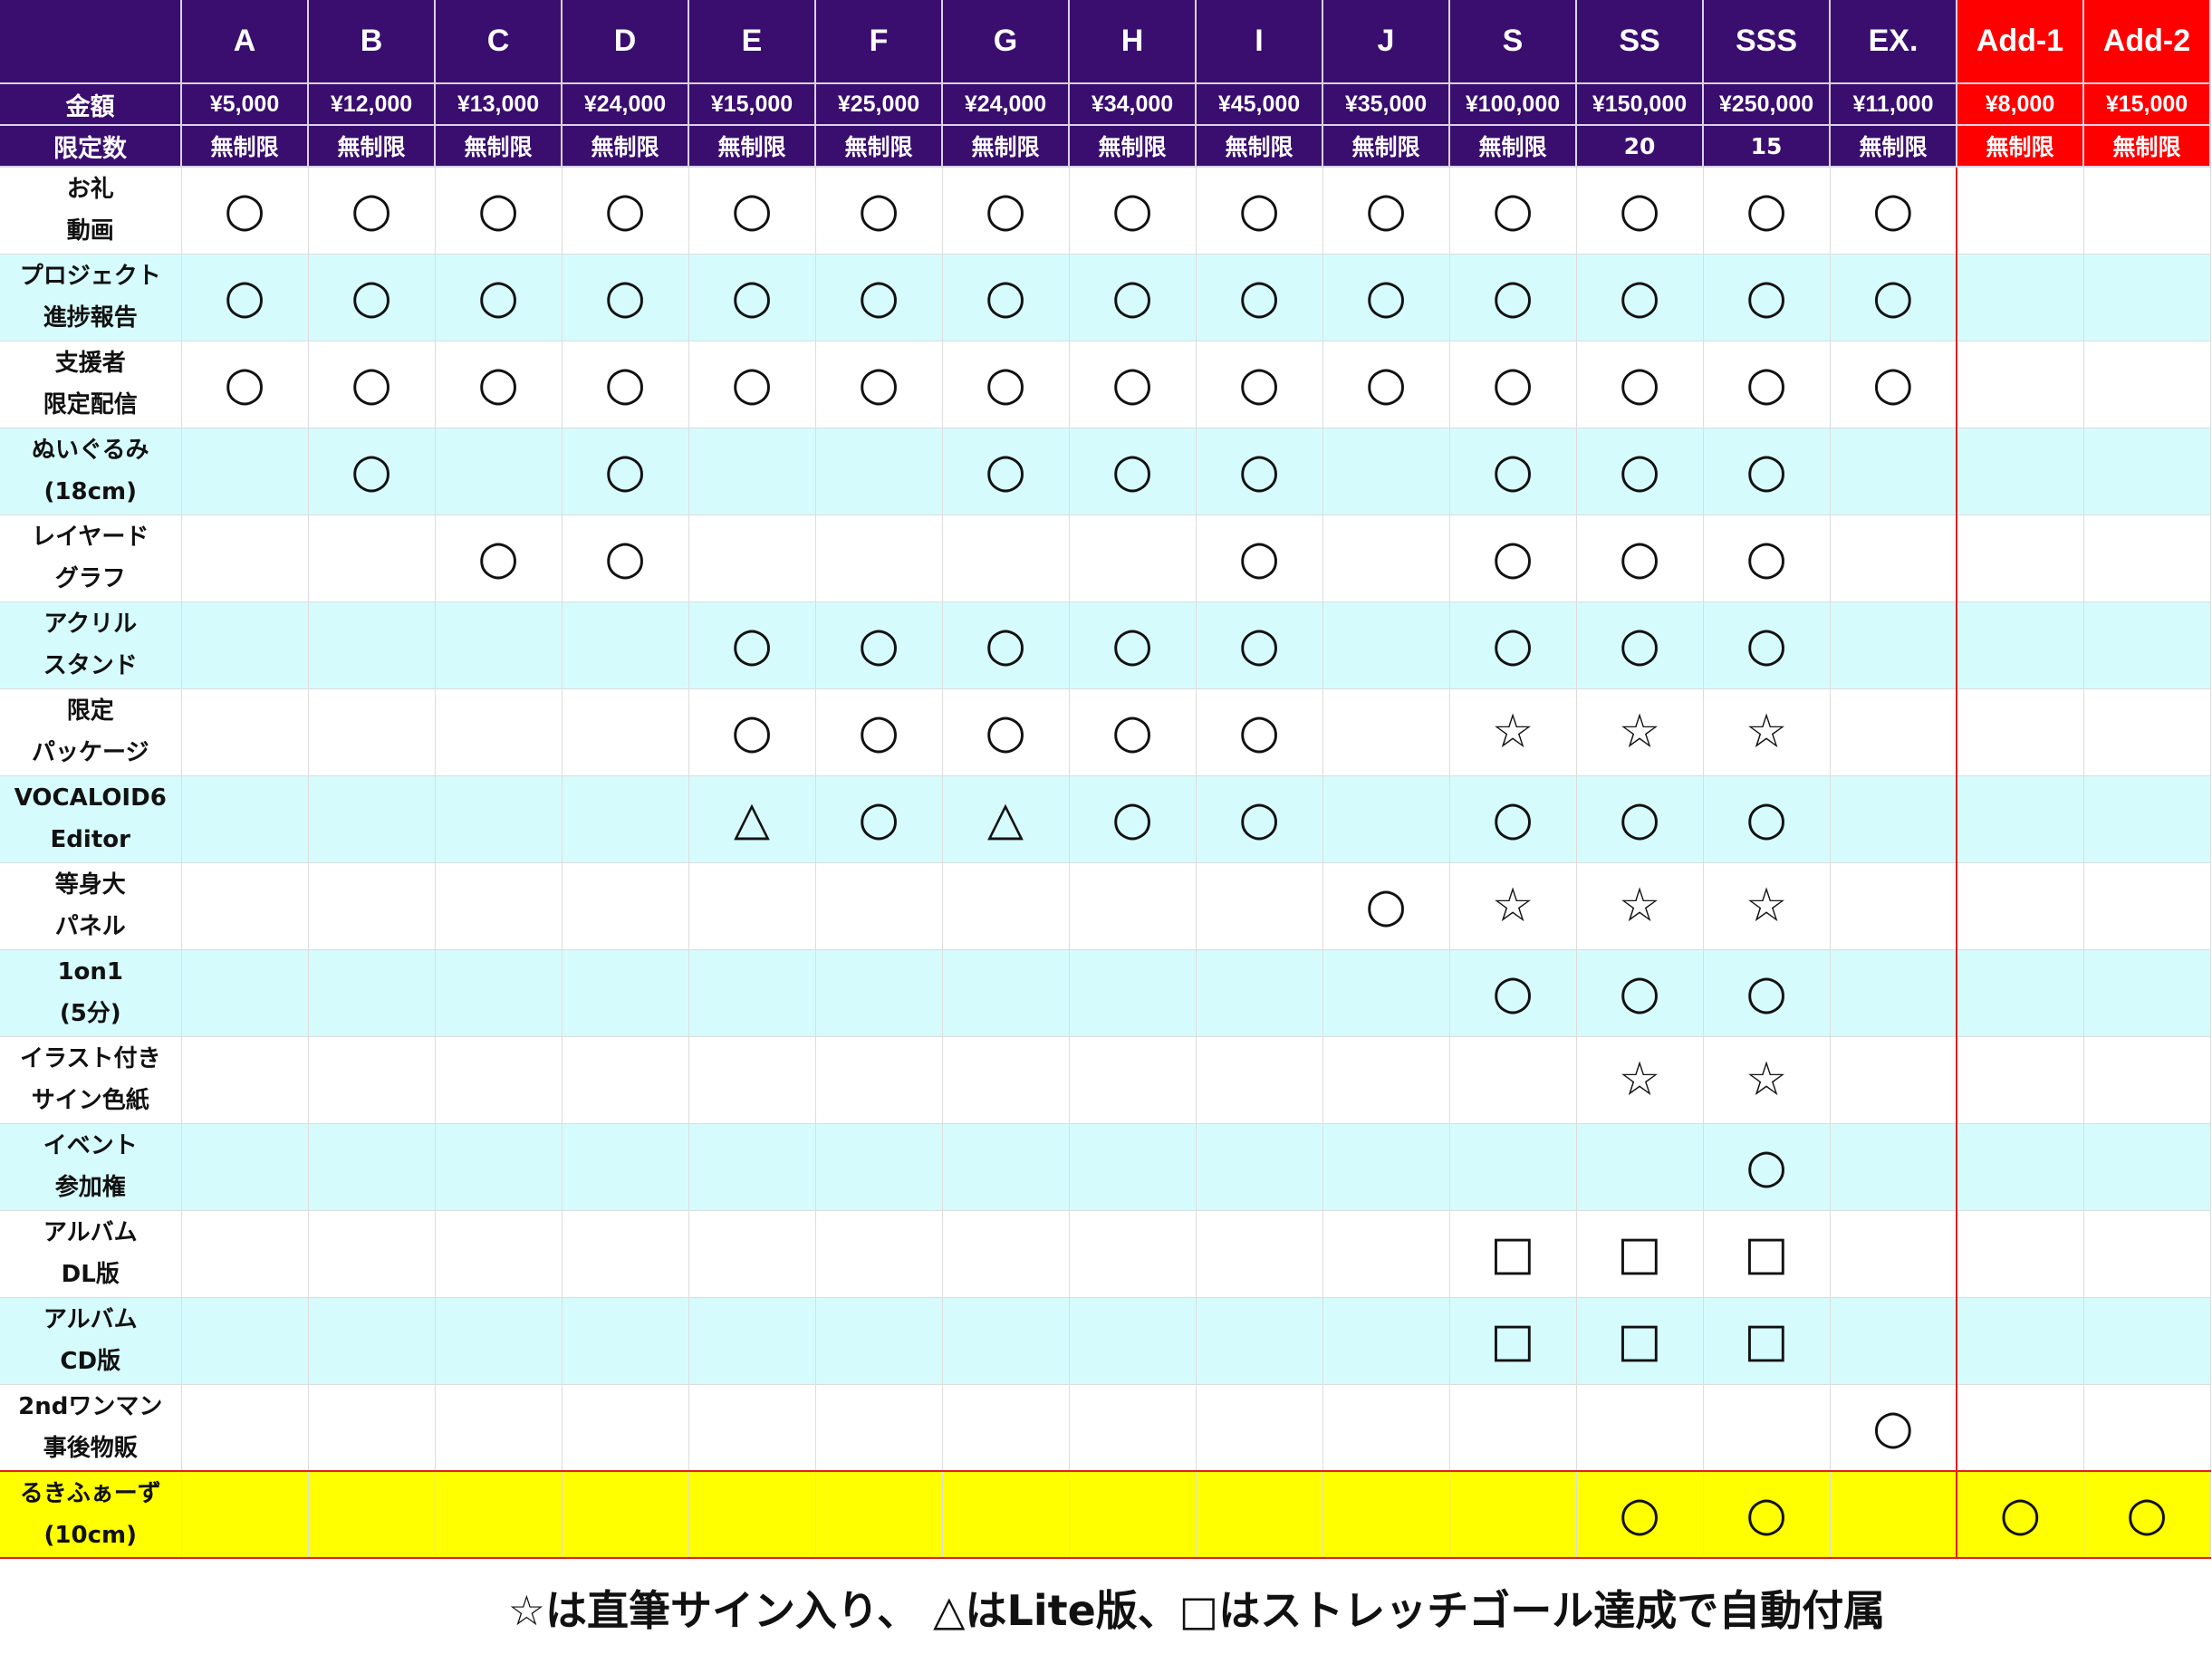 This screenshot has height=1654, width=2212. Describe the element at coordinates (91, 1406) in the screenshot. I see `item-label-line1: 2ndワンマン` at that location.